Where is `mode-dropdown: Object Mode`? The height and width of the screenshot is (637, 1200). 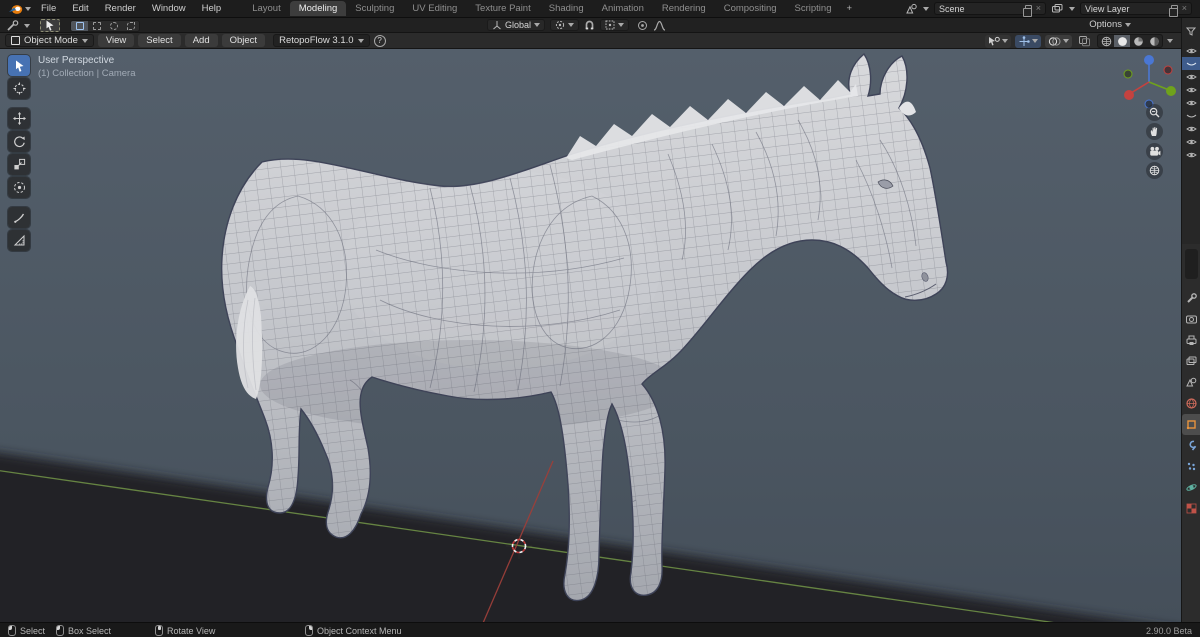
mode-dropdown: Object Mode is located at coordinates (49, 40).